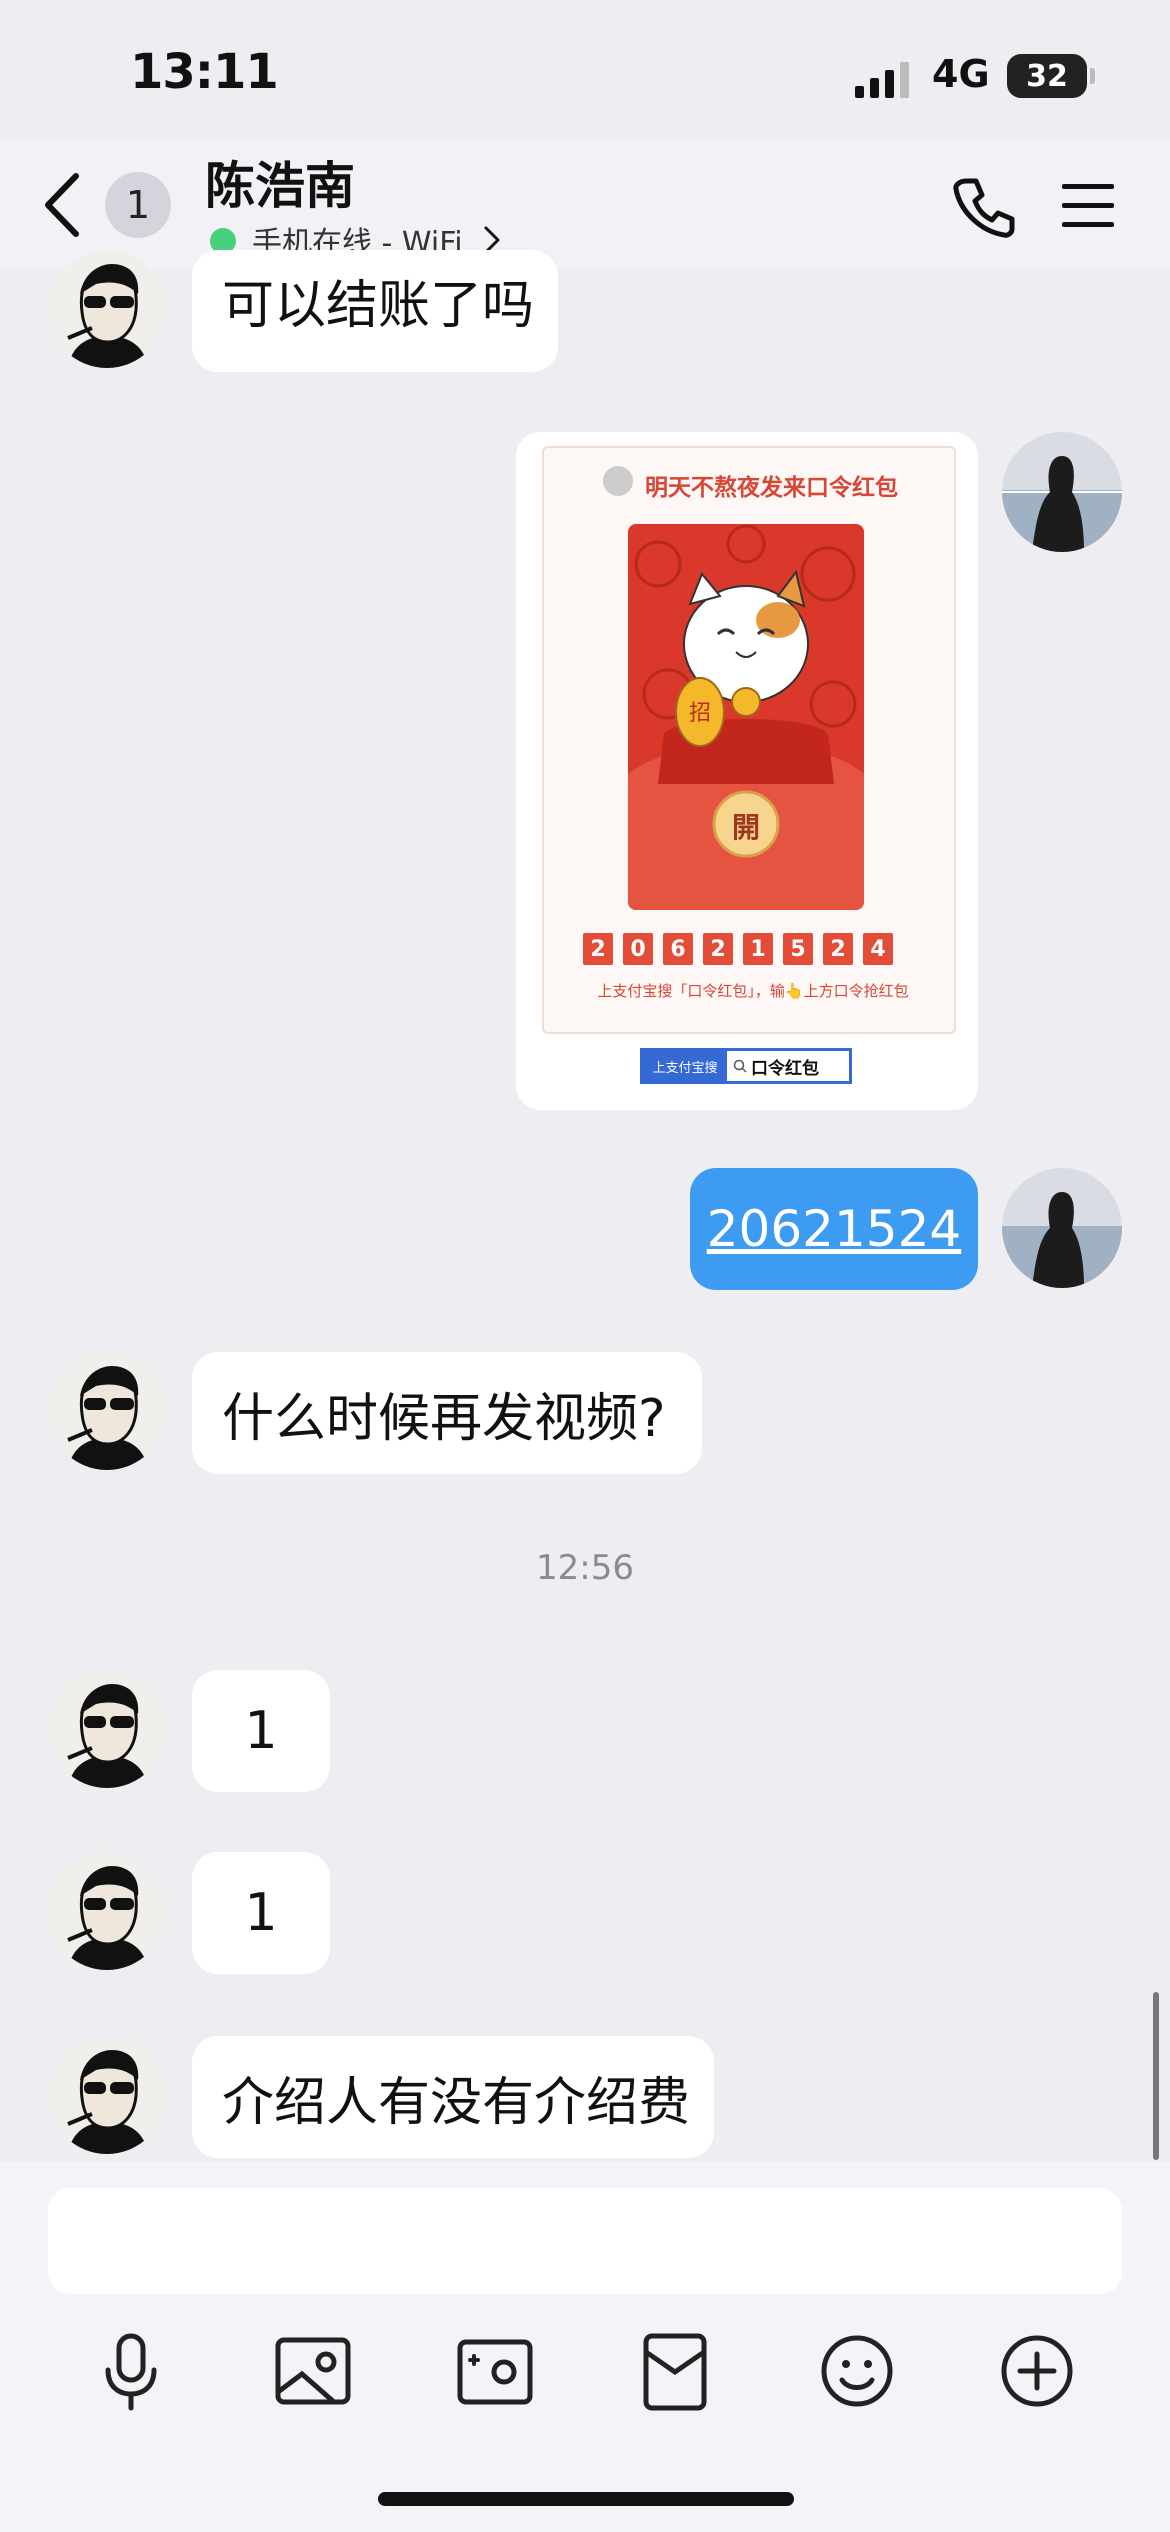 The height and width of the screenshot is (2532, 1170). I want to click on message-text: 介绍人有没有介绍费, so click(456, 2102).